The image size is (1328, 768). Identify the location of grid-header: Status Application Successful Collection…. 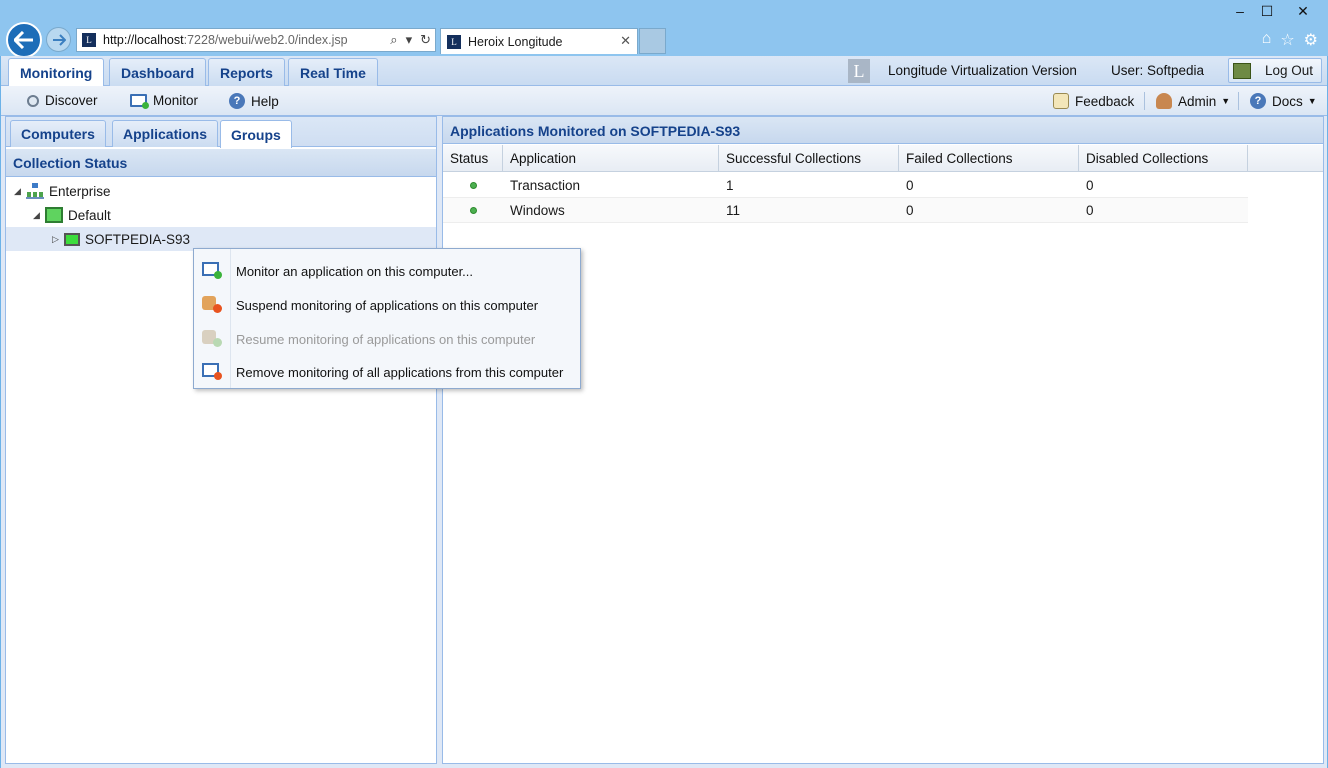
(883, 158).